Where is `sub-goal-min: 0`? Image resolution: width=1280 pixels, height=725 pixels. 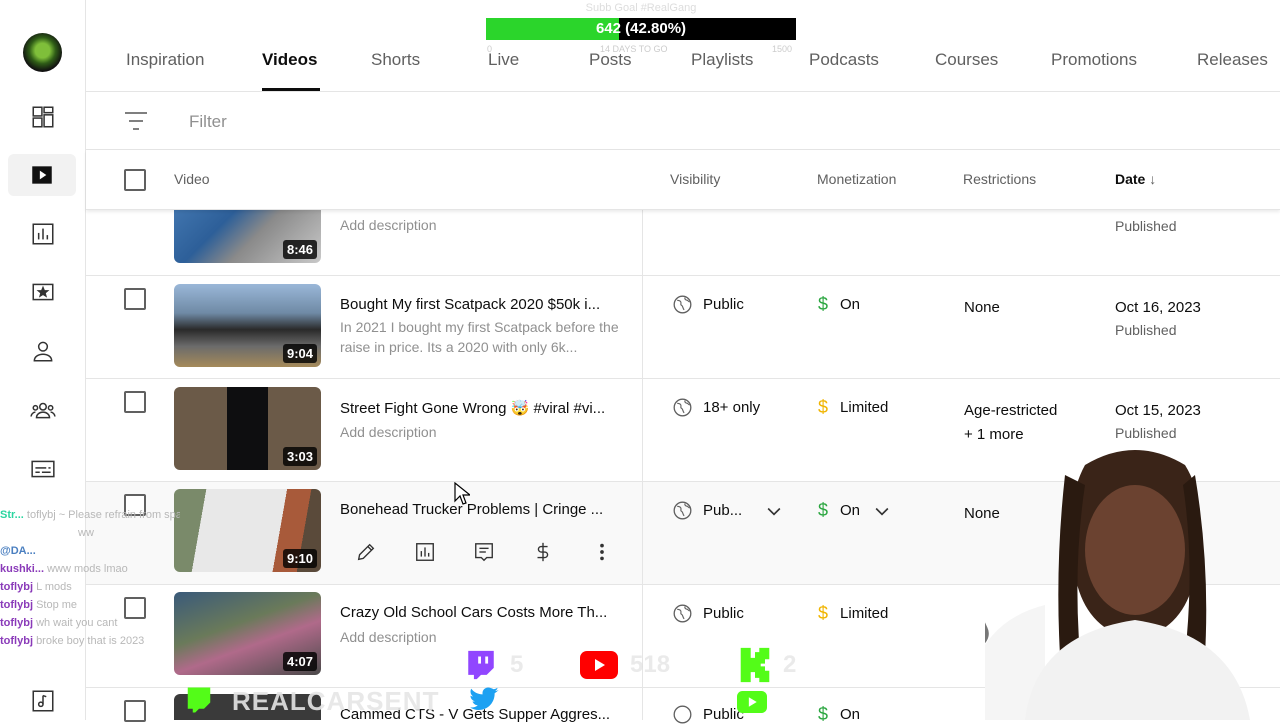 sub-goal-min: 0 is located at coordinates (490, 49).